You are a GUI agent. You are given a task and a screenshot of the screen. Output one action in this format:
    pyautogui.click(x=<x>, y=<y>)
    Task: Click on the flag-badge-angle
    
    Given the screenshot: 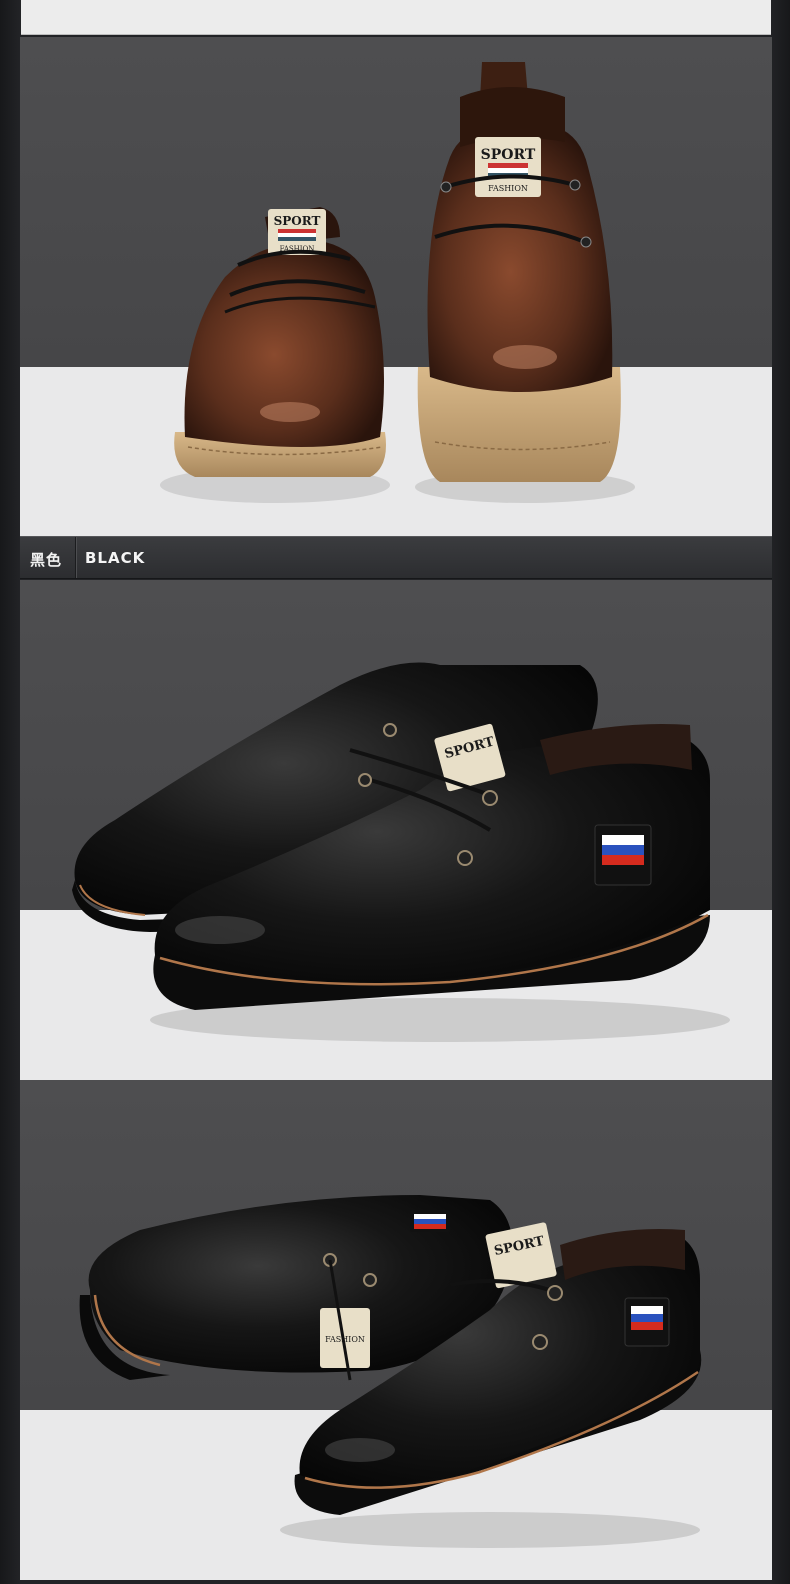 What is the action you would take?
    pyautogui.click(x=647, y=1322)
    